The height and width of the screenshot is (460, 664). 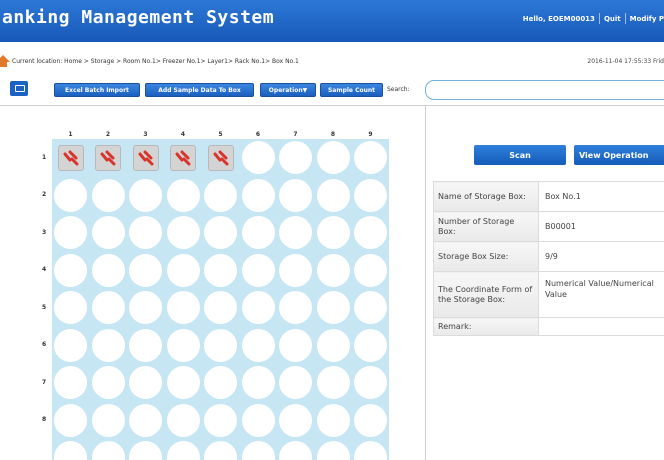 I want to click on info-row-number: Number of Storage Box: B00001, so click(x=548, y=226).